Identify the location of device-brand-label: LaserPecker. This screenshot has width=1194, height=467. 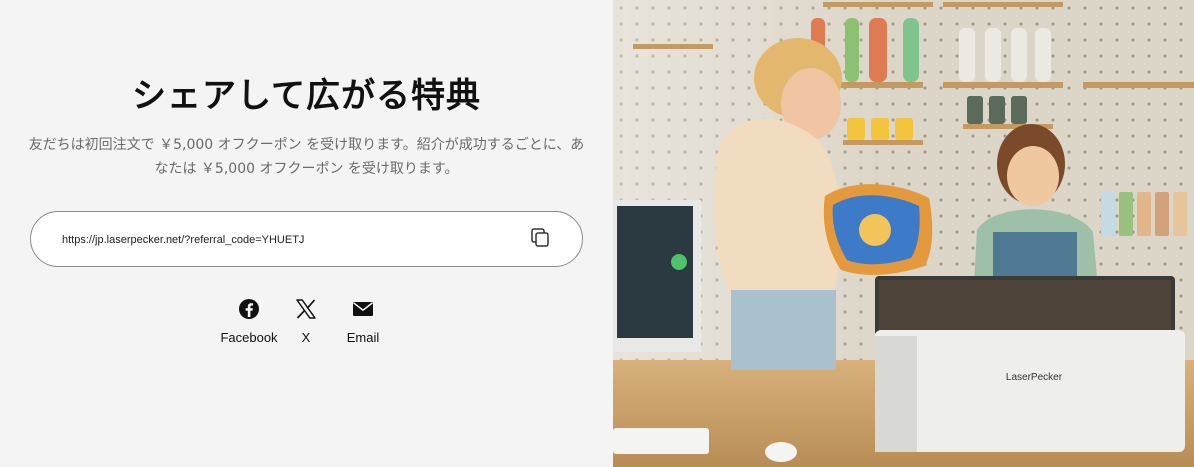
(1034, 377).